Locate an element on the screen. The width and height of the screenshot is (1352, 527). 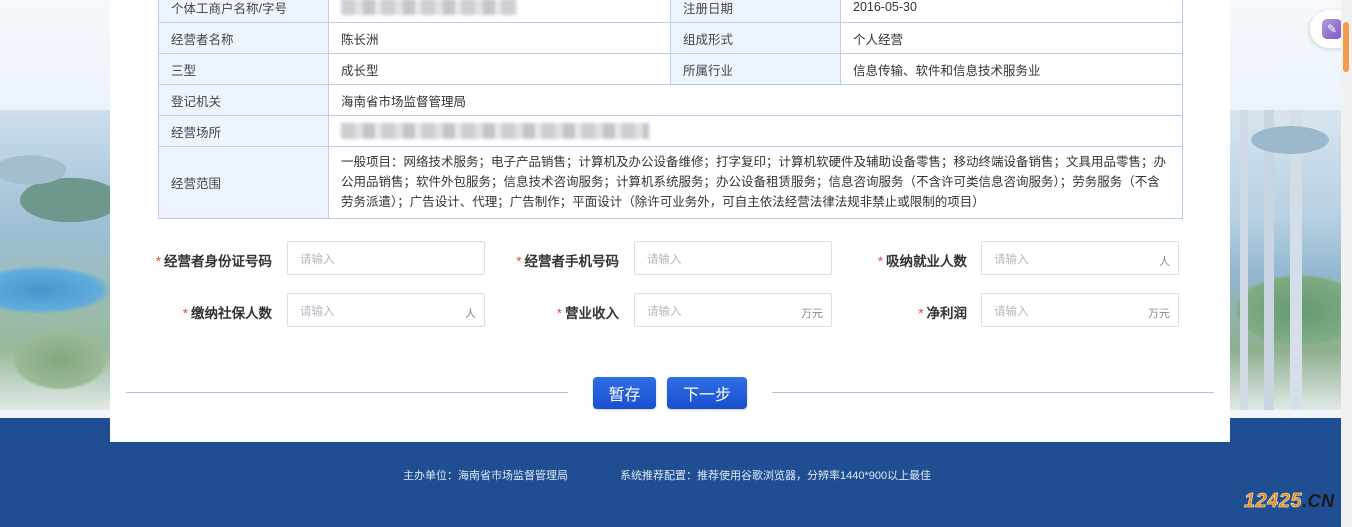
footer-sponsor: 主办单位：海南省市场监督管理局 is located at coordinates (485, 476).